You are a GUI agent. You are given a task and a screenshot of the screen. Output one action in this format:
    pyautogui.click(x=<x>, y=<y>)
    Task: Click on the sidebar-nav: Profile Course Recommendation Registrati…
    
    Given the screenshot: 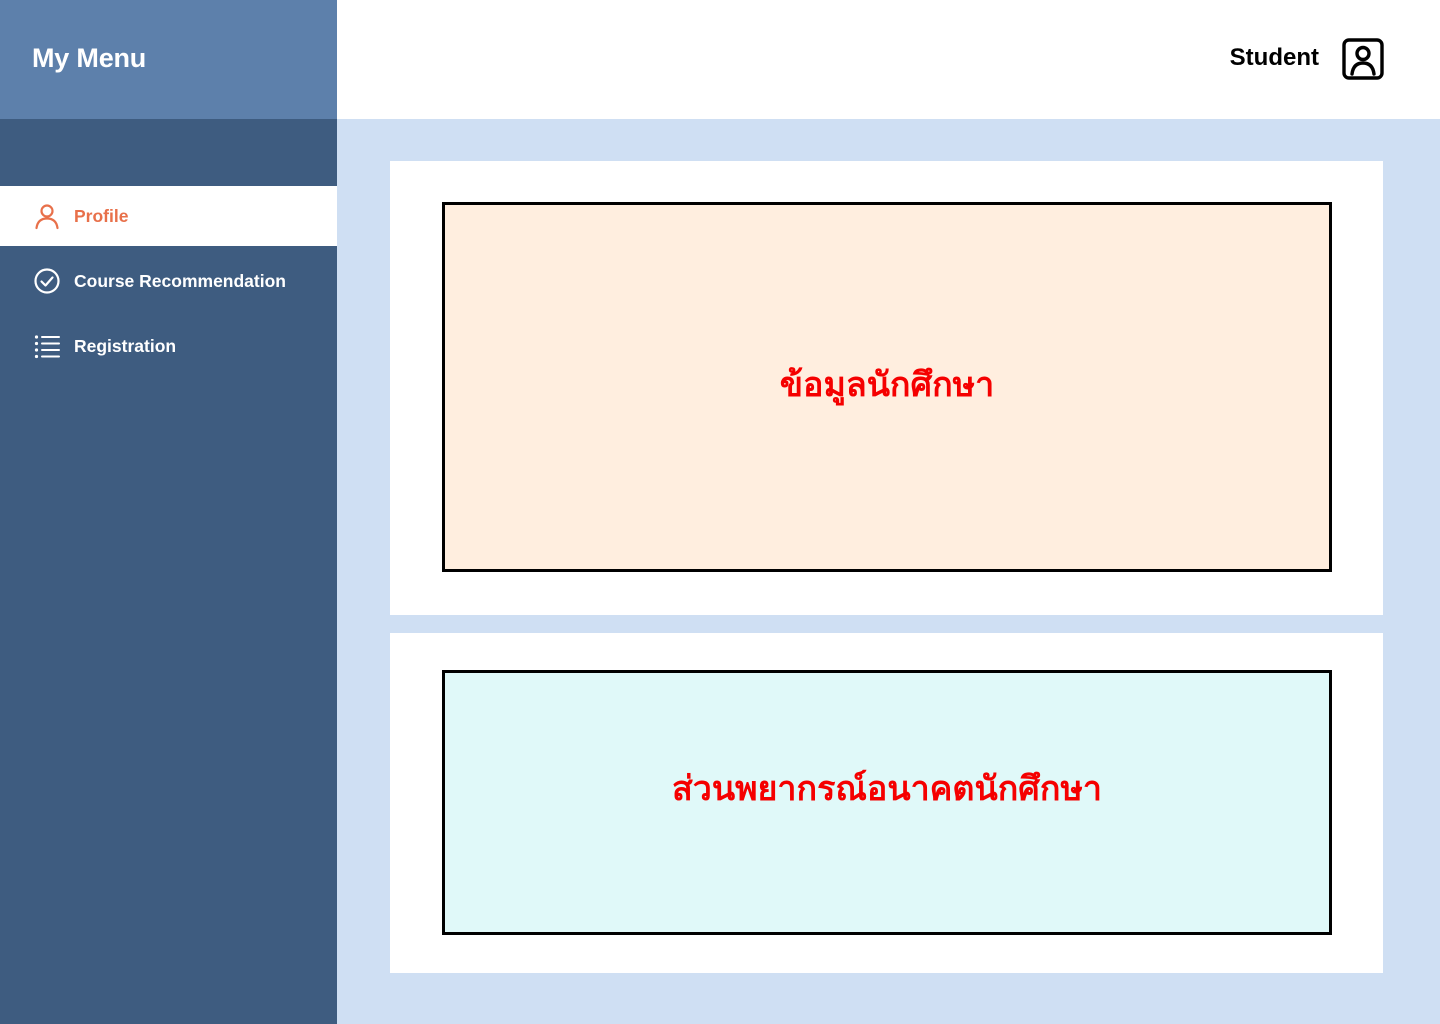 What is the action you would take?
    pyautogui.click(x=168, y=283)
    